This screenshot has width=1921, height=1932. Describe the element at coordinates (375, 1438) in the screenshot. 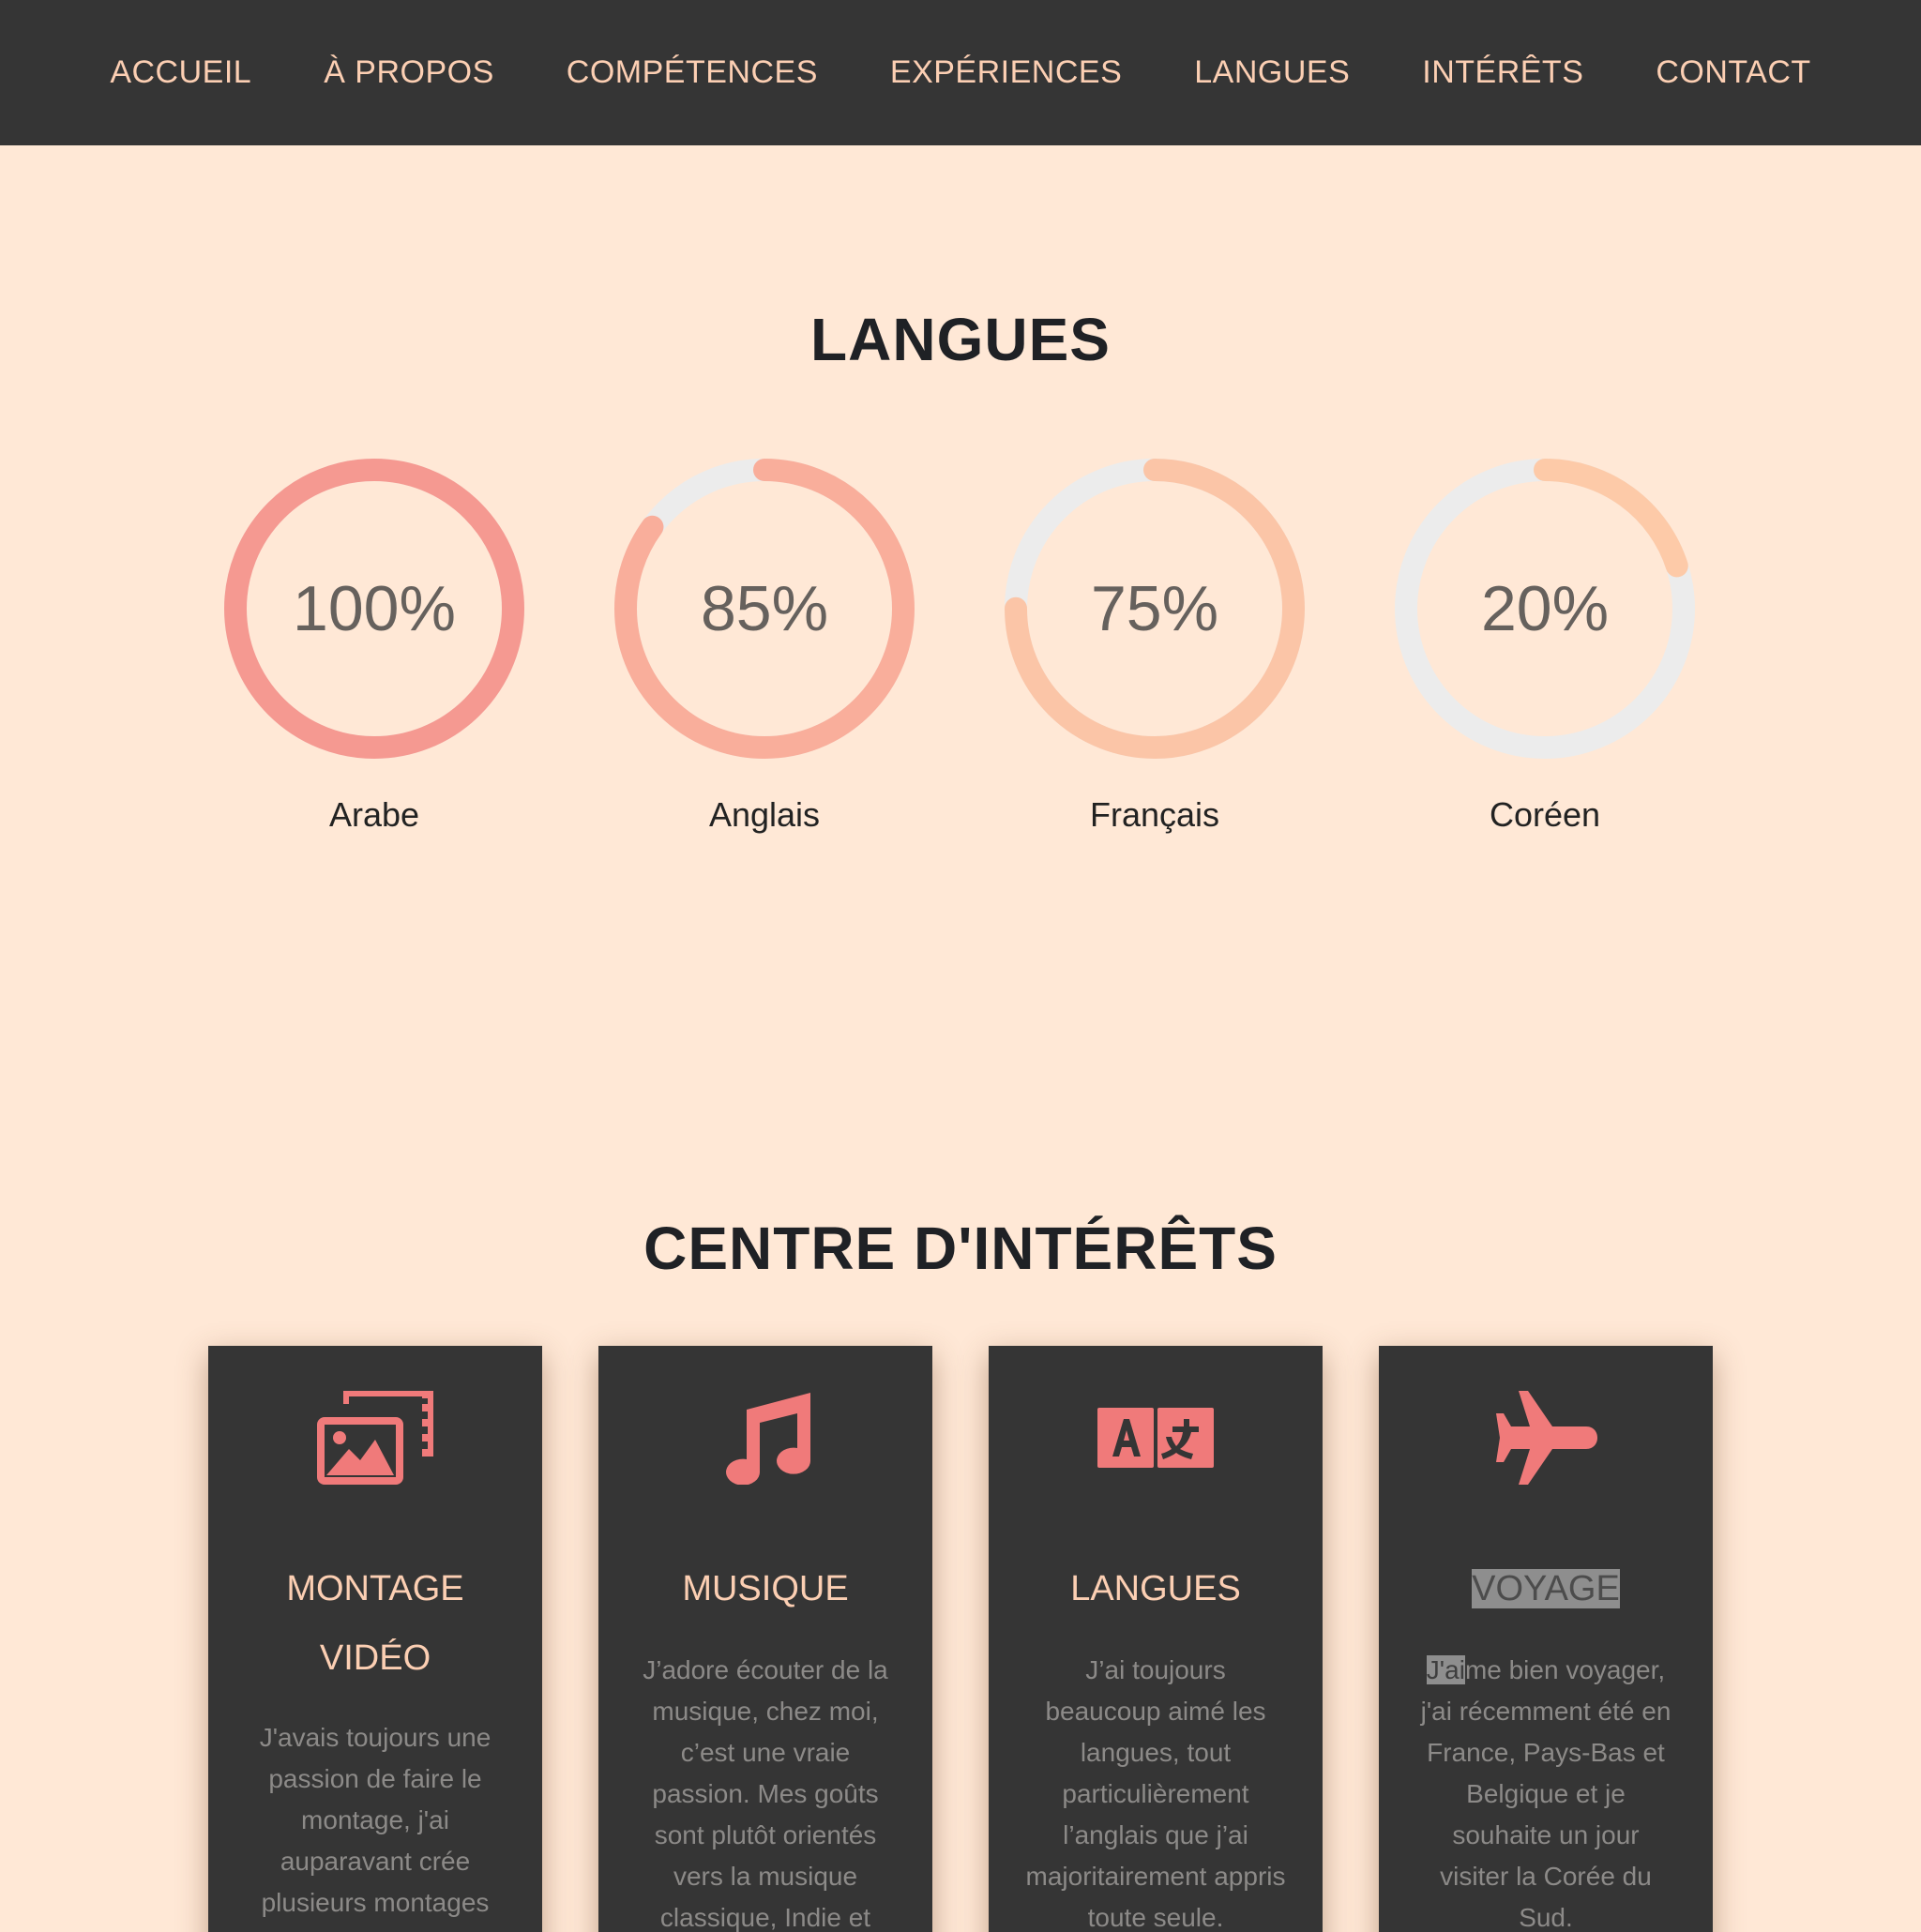

I see `photo-film-icon` at that location.